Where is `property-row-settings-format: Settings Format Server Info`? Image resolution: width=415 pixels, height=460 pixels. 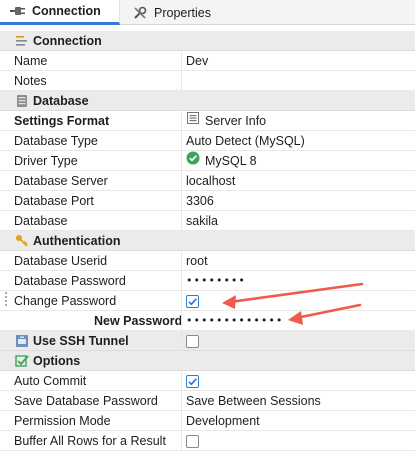 property-row-settings-format: Settings Format Server Info is located at coordinates (207, 121).